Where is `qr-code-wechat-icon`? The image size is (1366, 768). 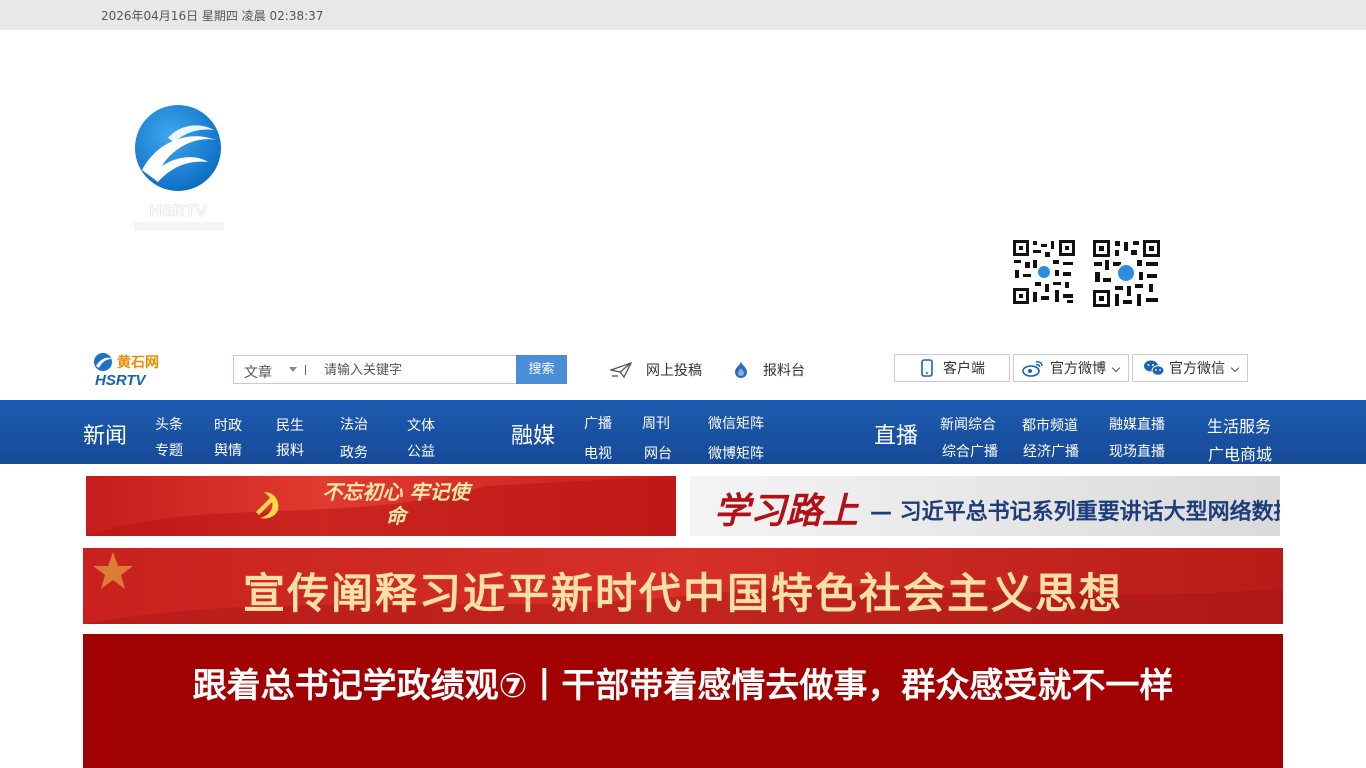
qr-code-wechat-icon is located at coordinates (1126, 273).